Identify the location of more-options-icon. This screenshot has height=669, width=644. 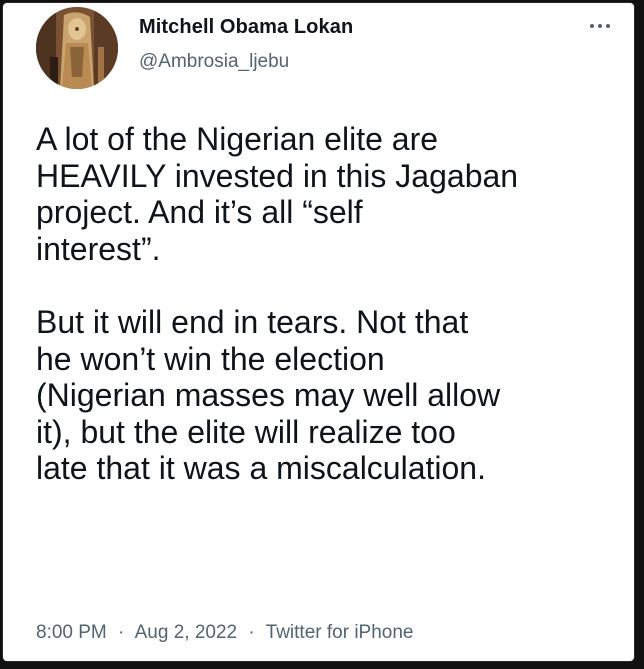
(600, 26).